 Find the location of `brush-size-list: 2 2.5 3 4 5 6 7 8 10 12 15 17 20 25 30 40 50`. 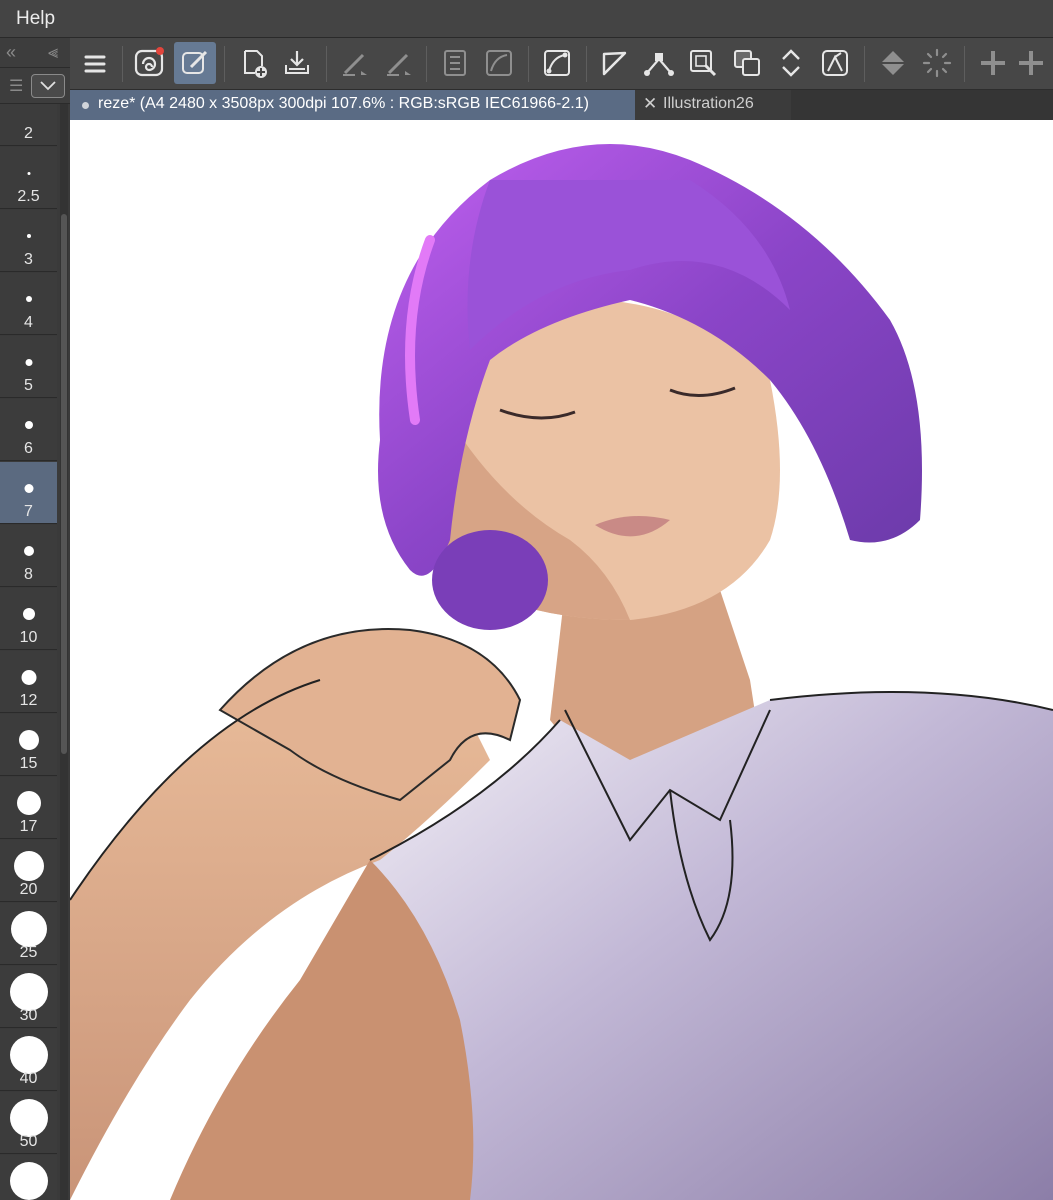

brush-size-list: 2 2.5 3 4 5 6 7 8 10 12 15 17 20 25 30 40 50 is located at coordinates (29, 652).